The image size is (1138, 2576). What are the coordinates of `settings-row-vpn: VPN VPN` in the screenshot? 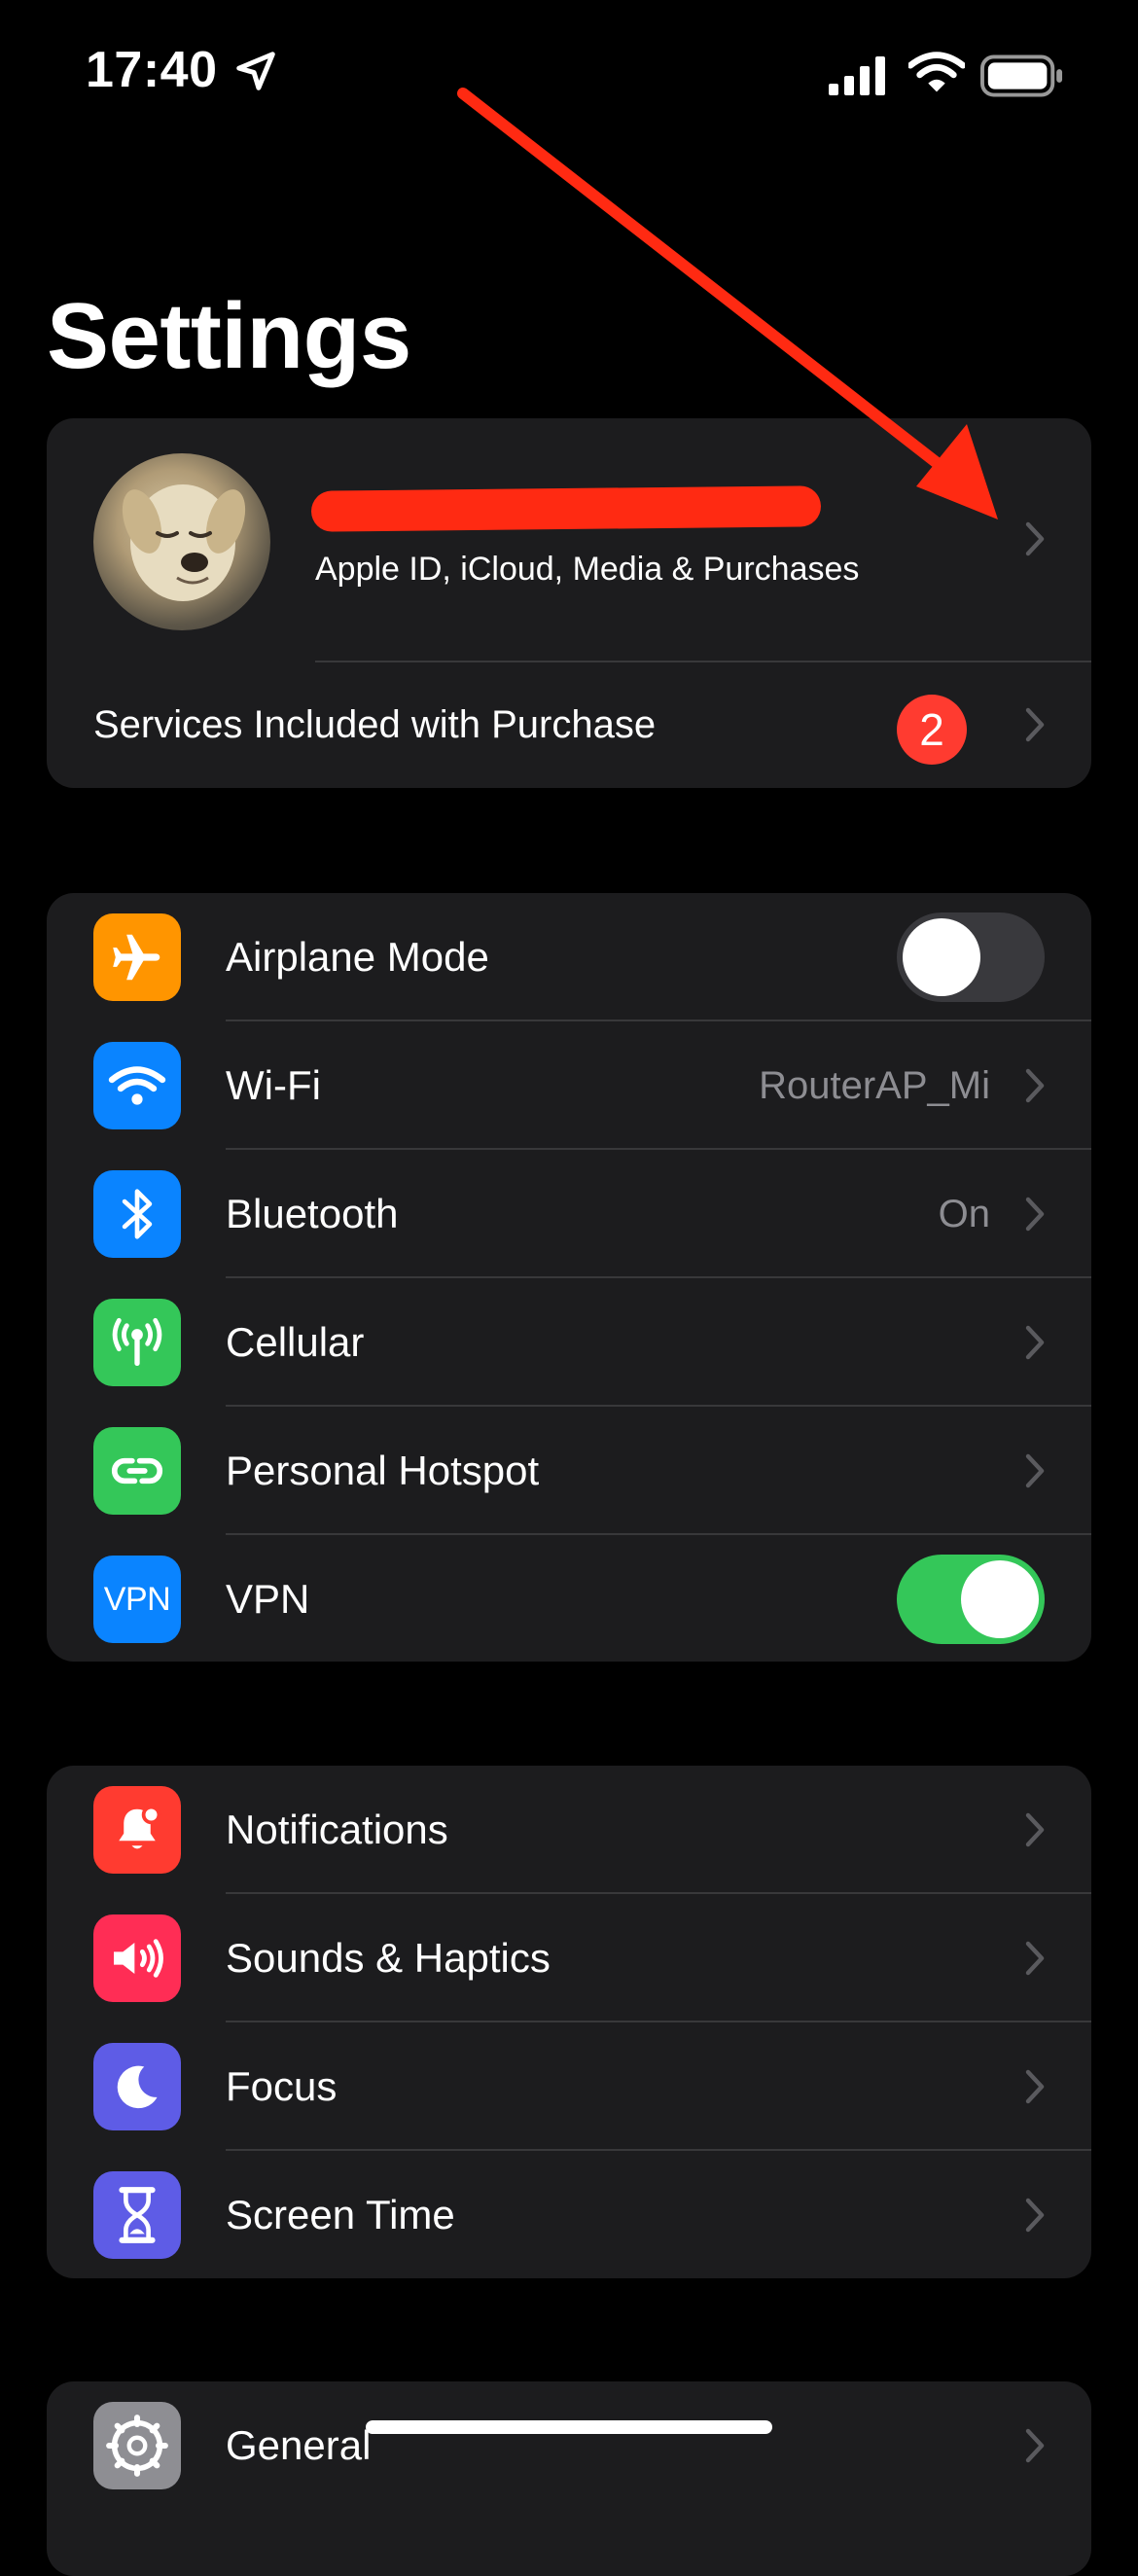 It's located at (569, 1598).